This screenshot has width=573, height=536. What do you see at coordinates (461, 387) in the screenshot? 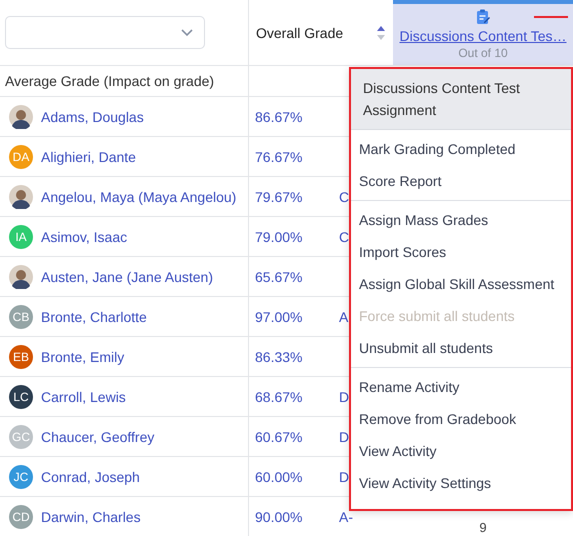
I see `menu-item: Rename Activity` at bounding box center [461, 387].